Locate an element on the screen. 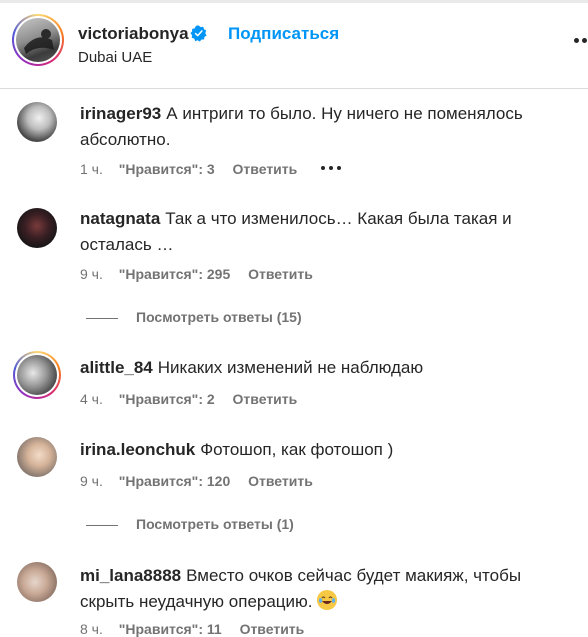  comment-username: mi_lana8888 is located at coordinates (130, 575).